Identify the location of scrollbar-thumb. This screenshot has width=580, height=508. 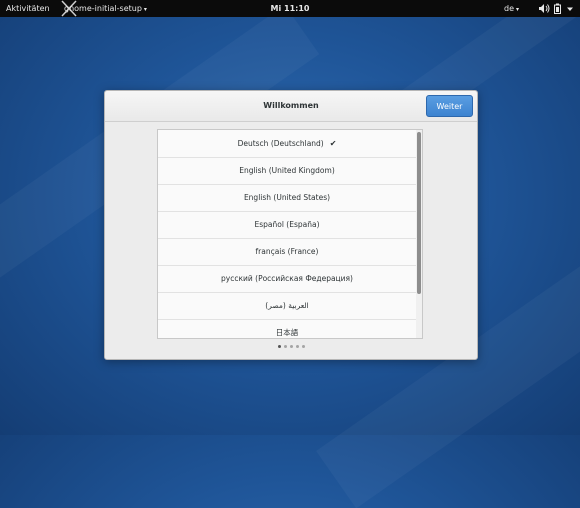
(419, 213).